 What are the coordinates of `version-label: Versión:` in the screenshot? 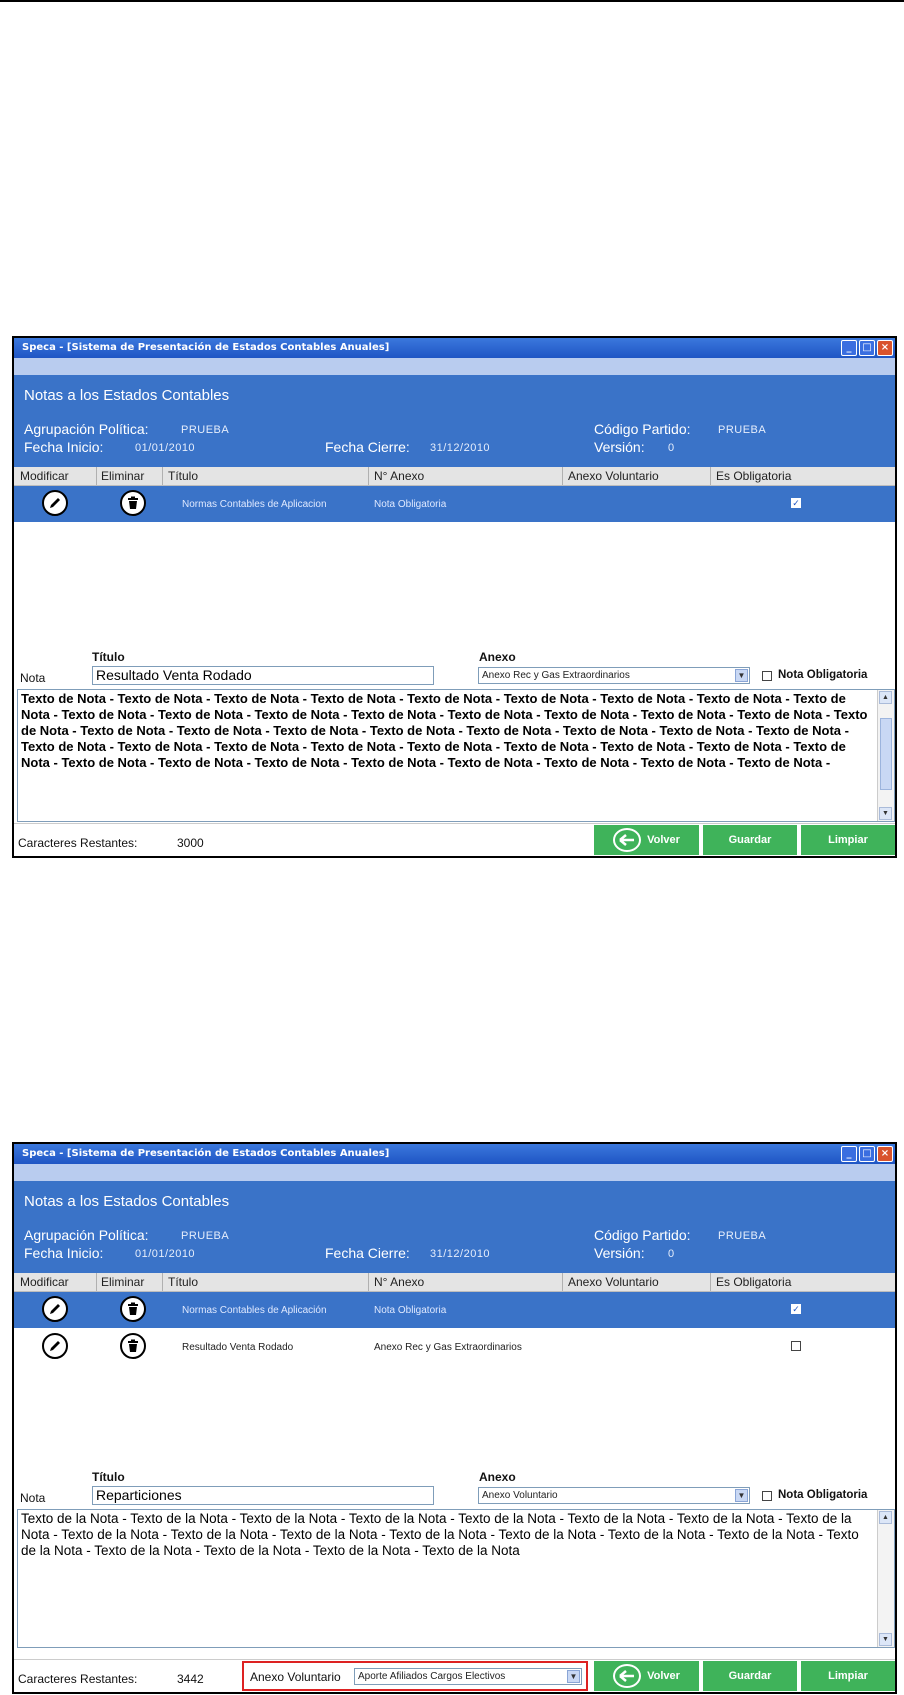 It's located at (619, 447).